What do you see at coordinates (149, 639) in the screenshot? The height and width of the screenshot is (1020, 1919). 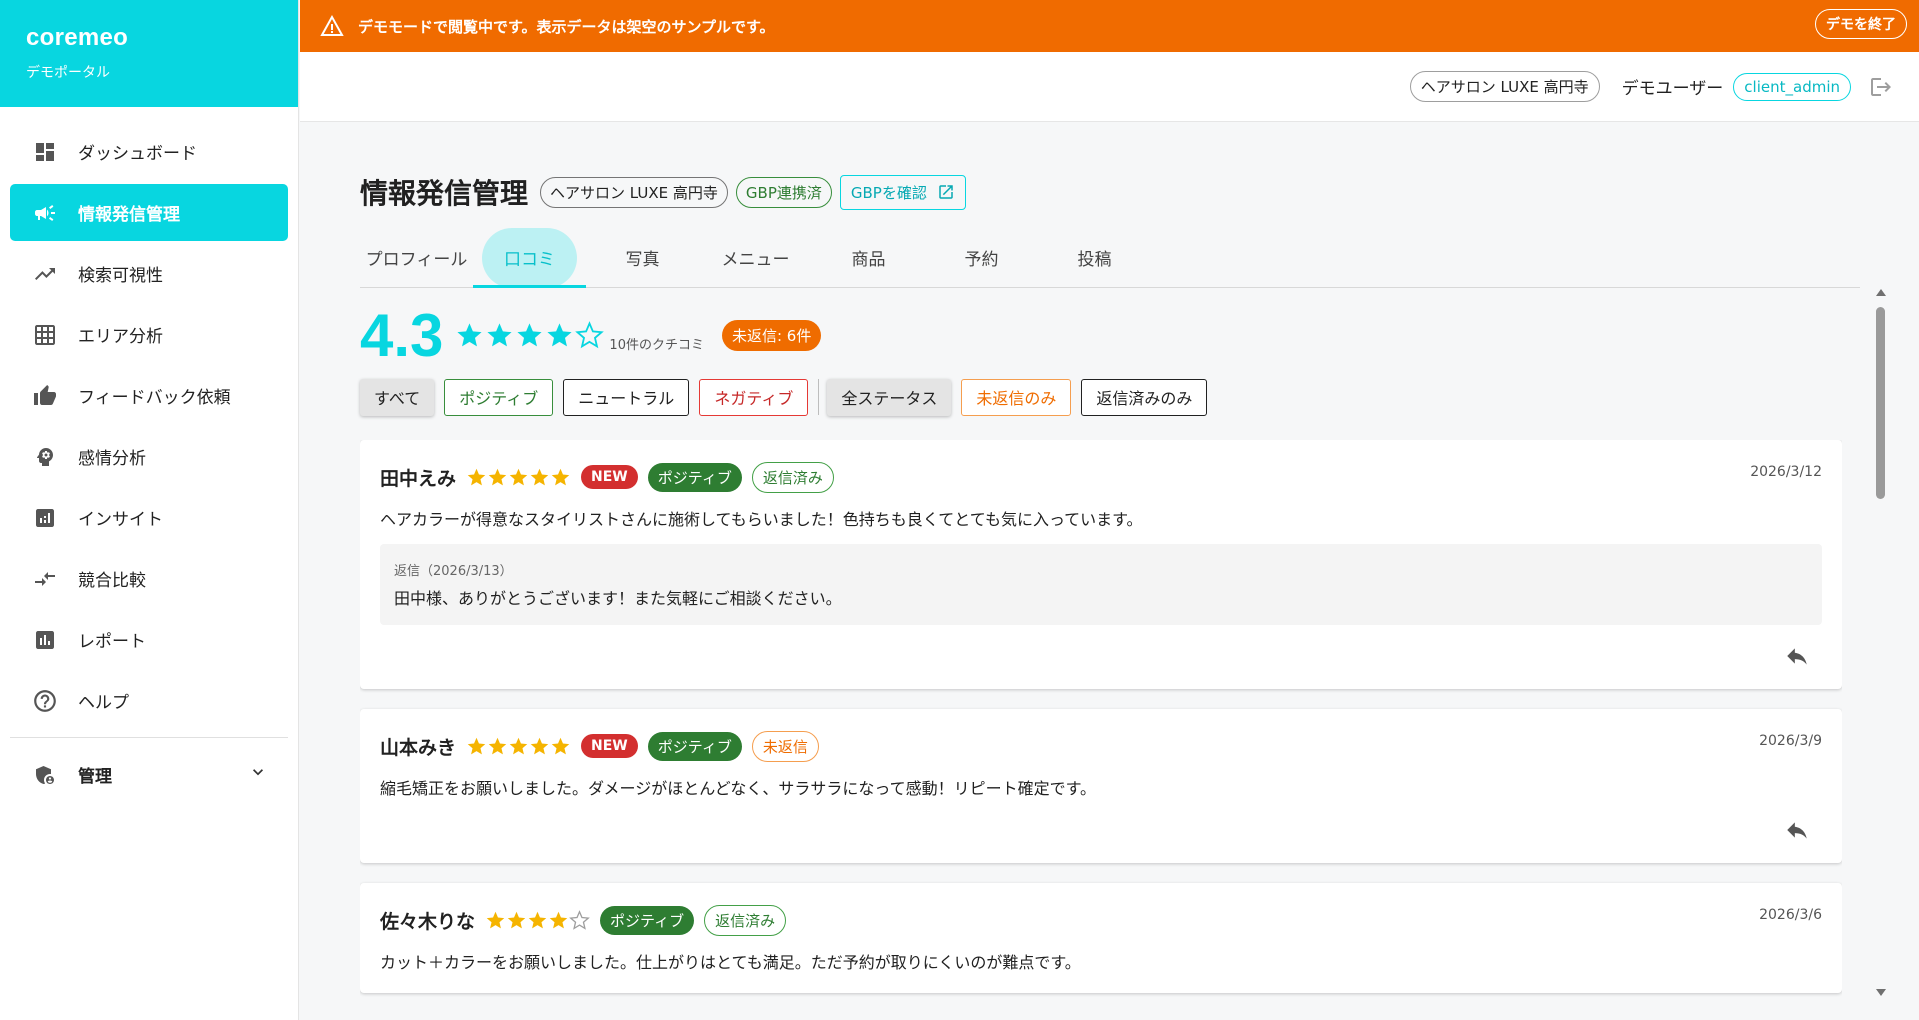 I see `sidebar-item-report: レポート` at bounding box center [149, 639].